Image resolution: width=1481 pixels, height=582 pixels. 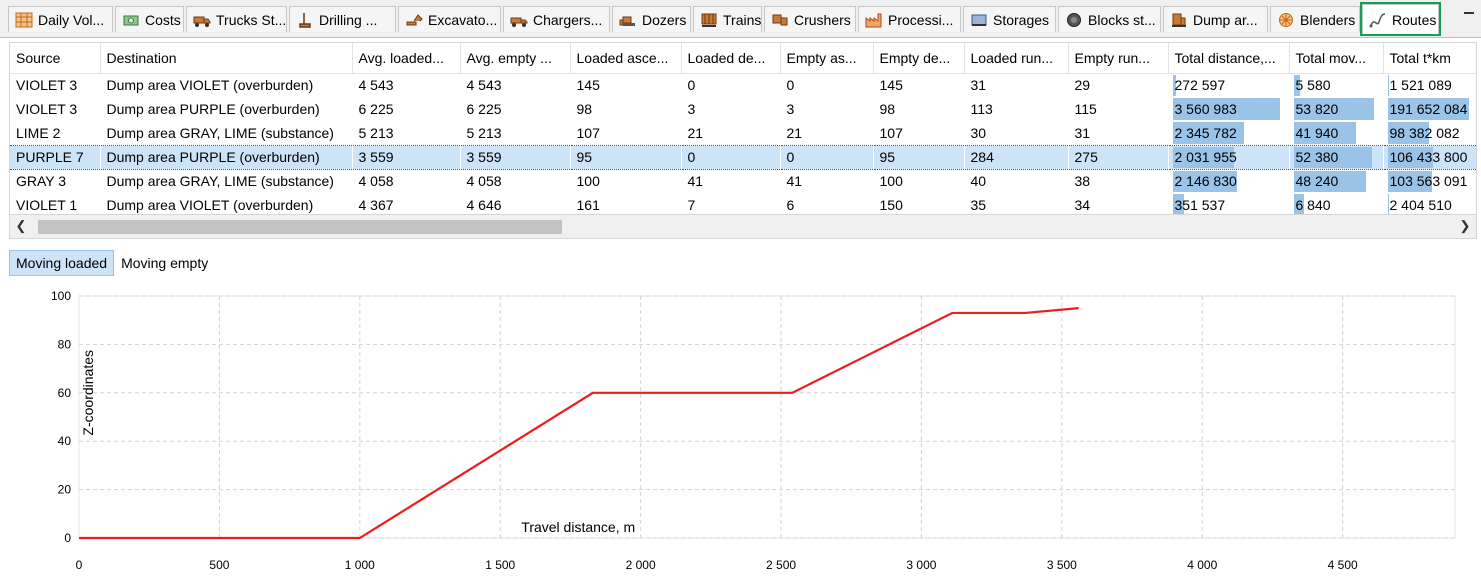 I want to click on table-cell: 115, so click(x=1118, y=109).